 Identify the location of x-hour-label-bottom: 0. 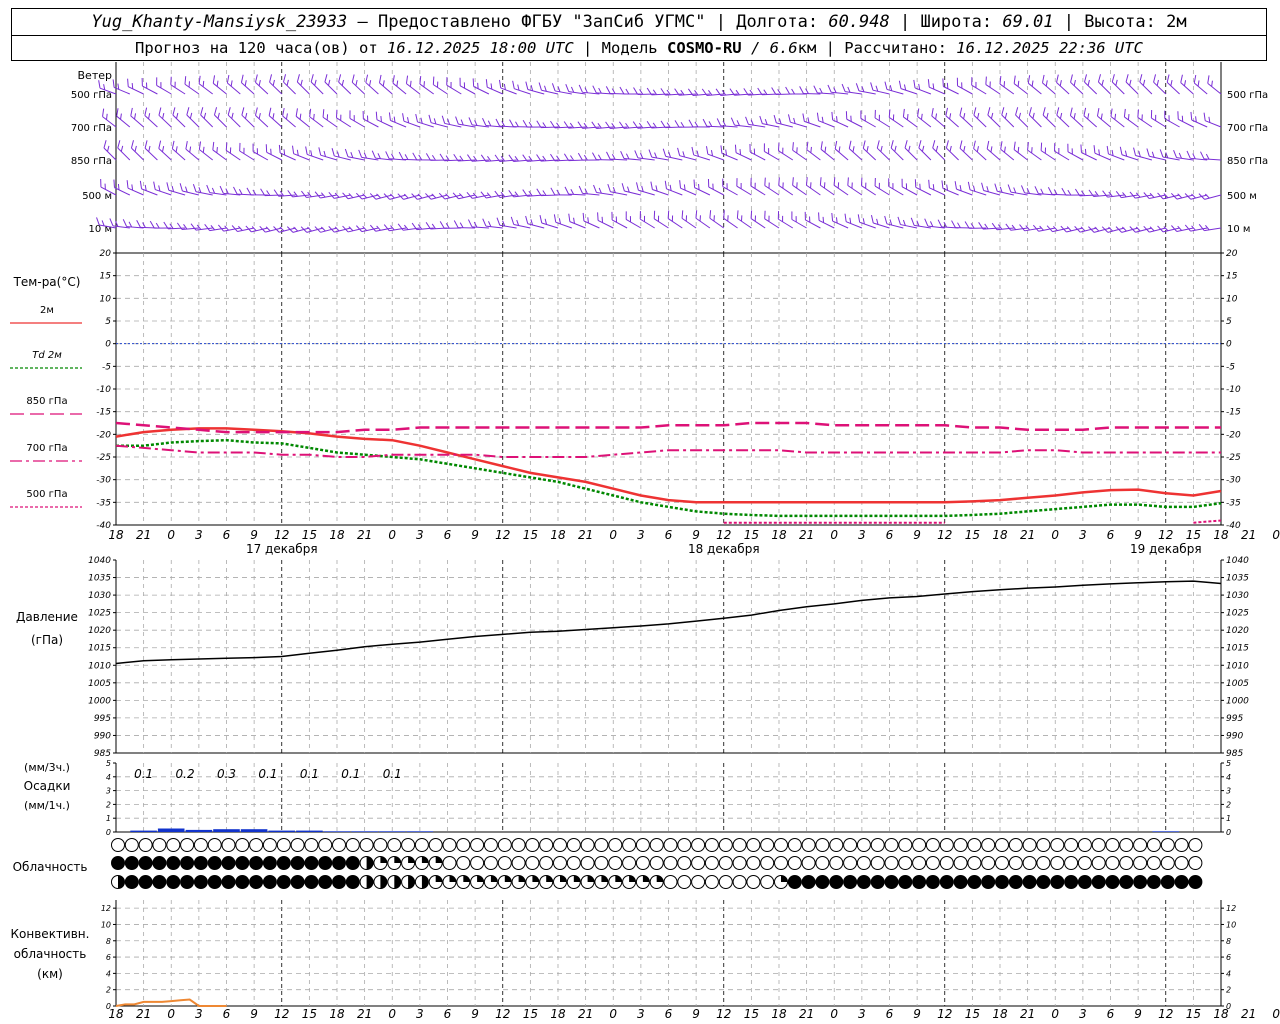
(392, 1014).